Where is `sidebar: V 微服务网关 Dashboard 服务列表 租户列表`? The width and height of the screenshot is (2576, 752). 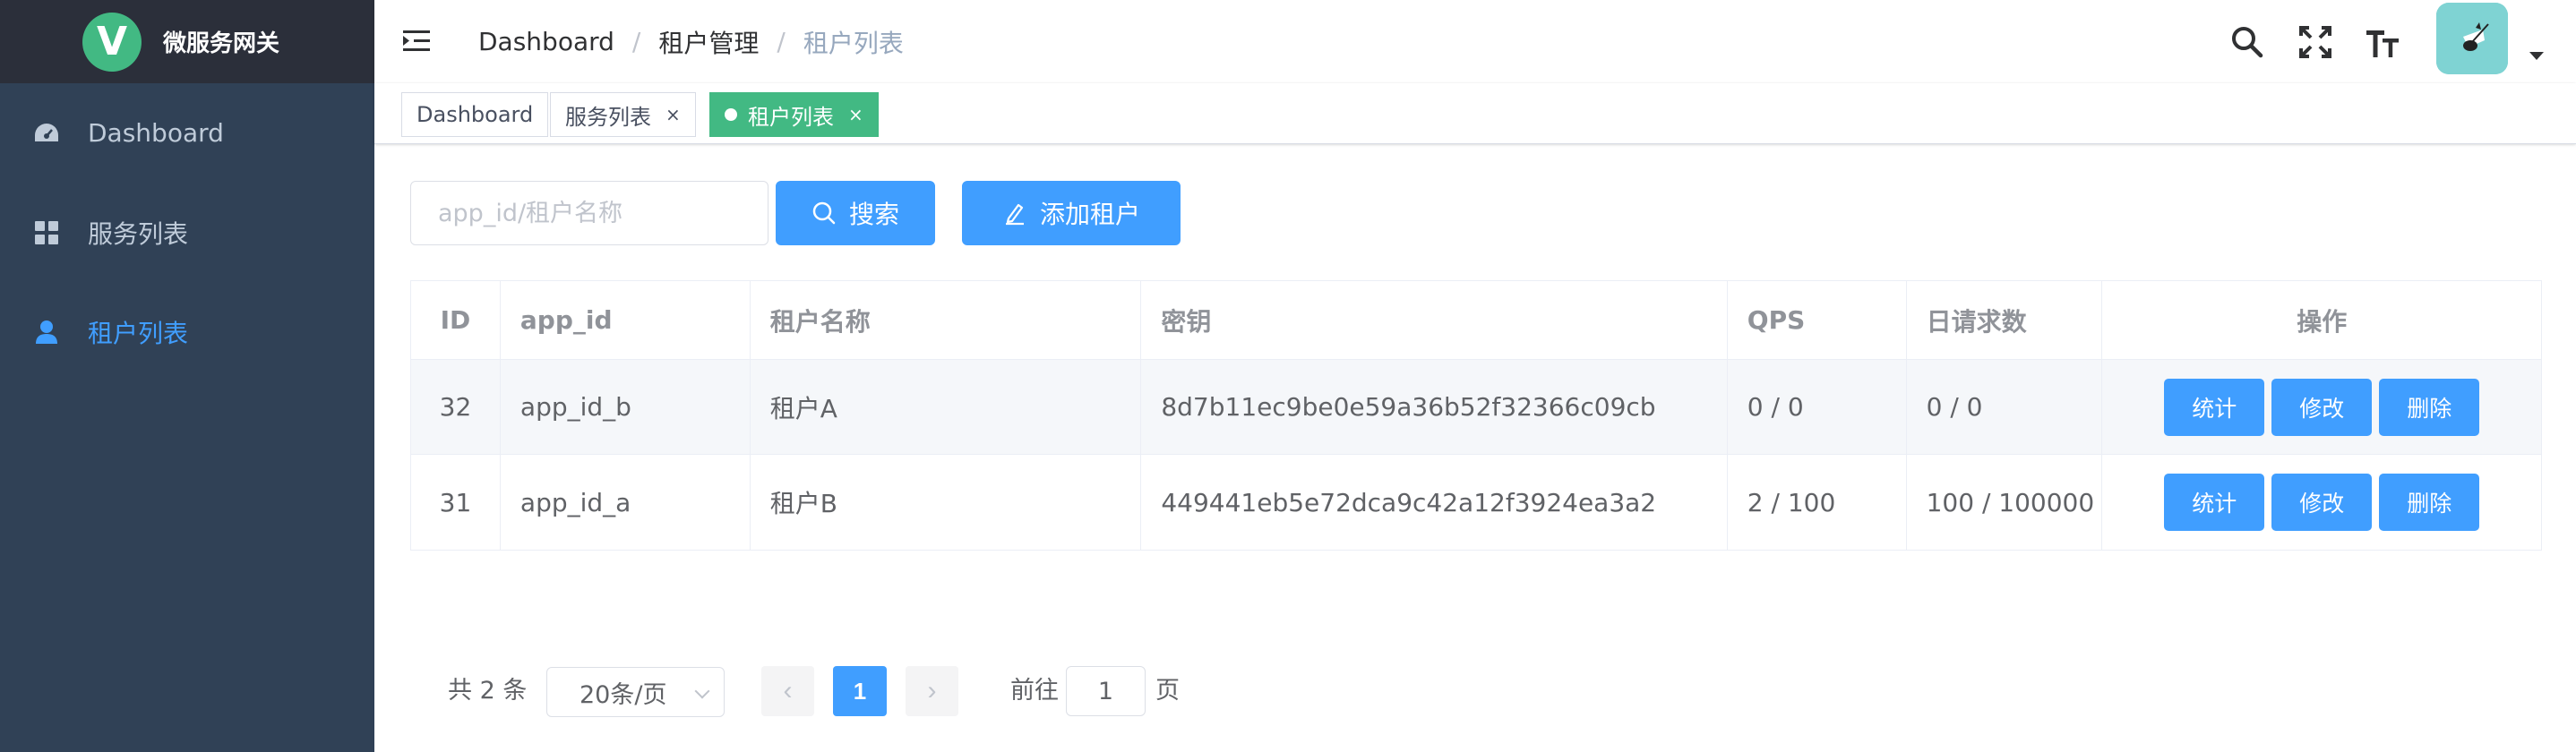
sidebar: V 微服务网关 Dashboard 服务列表 租户列表 is located at coordinates (187, 376).